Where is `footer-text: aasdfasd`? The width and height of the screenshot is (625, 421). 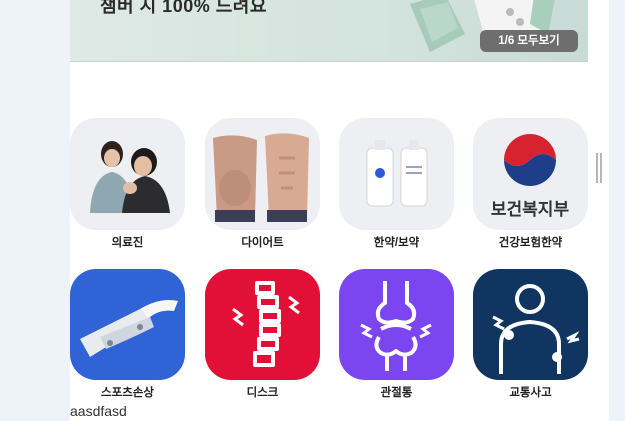
footer-text: aasdfasd is located at coordinates (98, 411).